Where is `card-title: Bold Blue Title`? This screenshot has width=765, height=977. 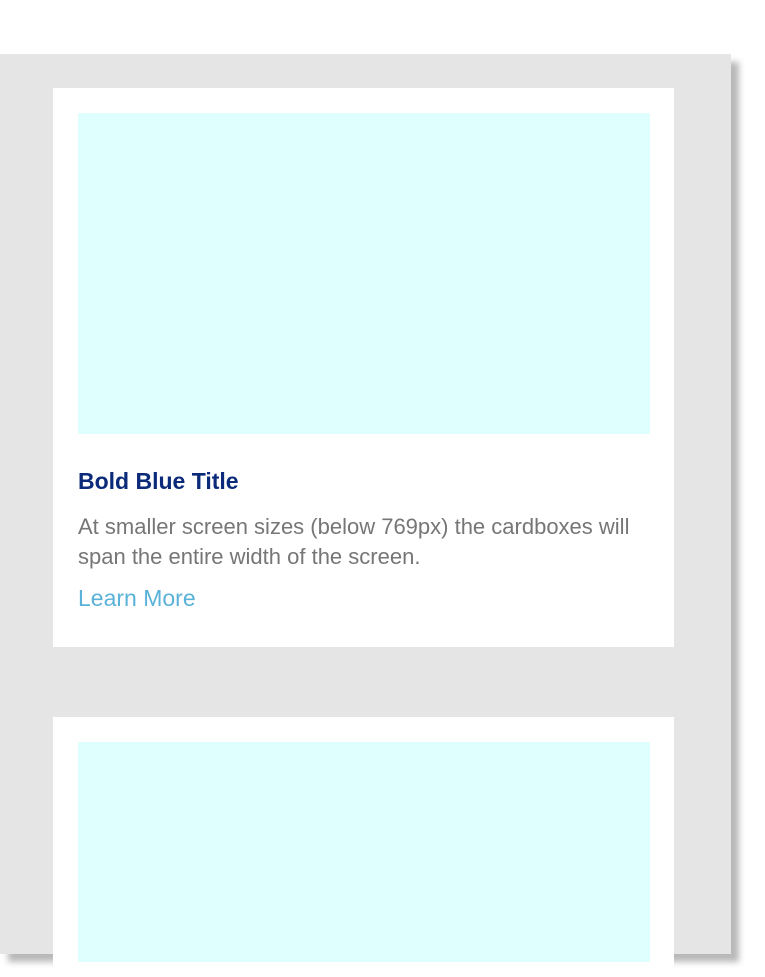
card-title: Bold Blue Title is located at coordinates (158, 481).